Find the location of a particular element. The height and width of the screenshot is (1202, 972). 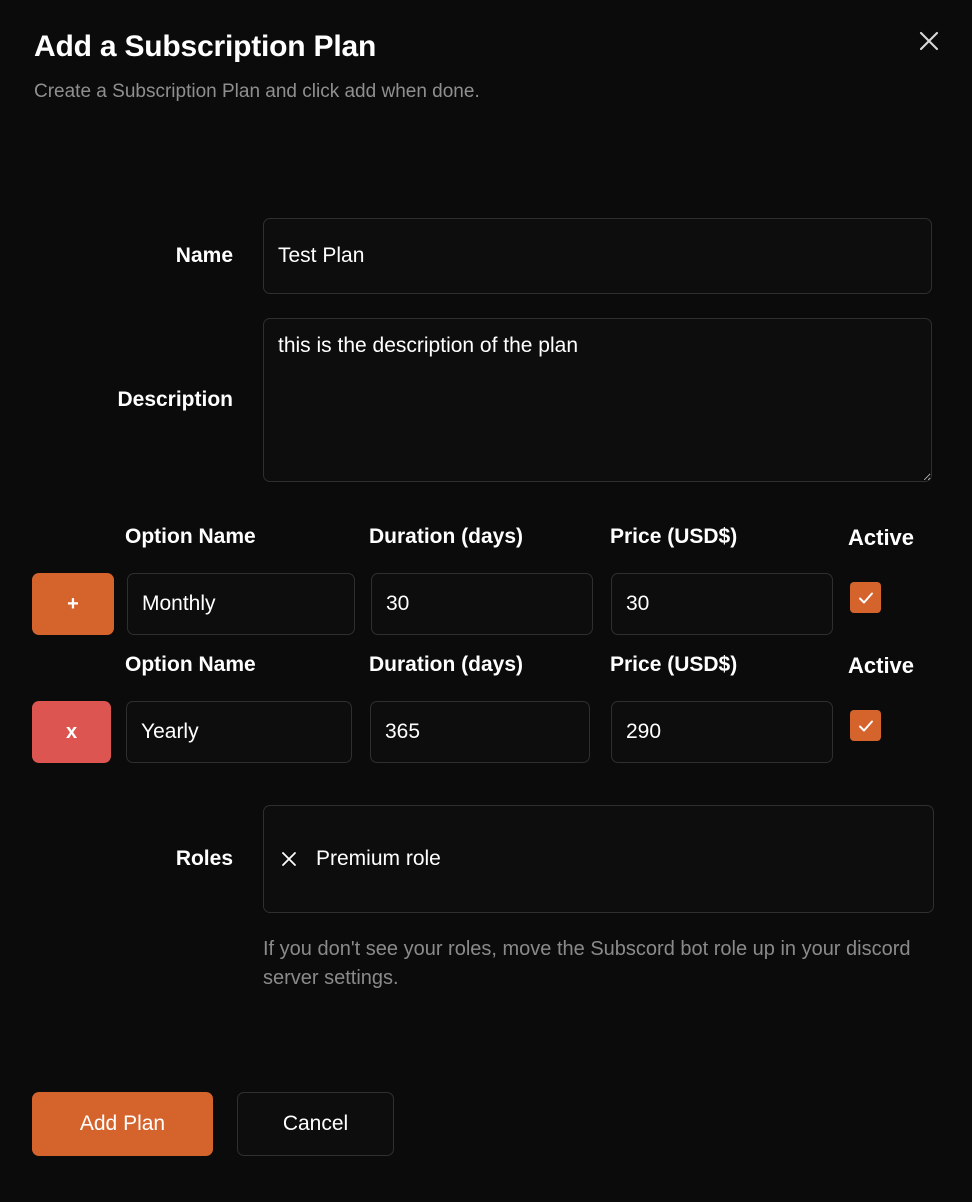

description-field-row: Description is located at coordinates (486, 400).